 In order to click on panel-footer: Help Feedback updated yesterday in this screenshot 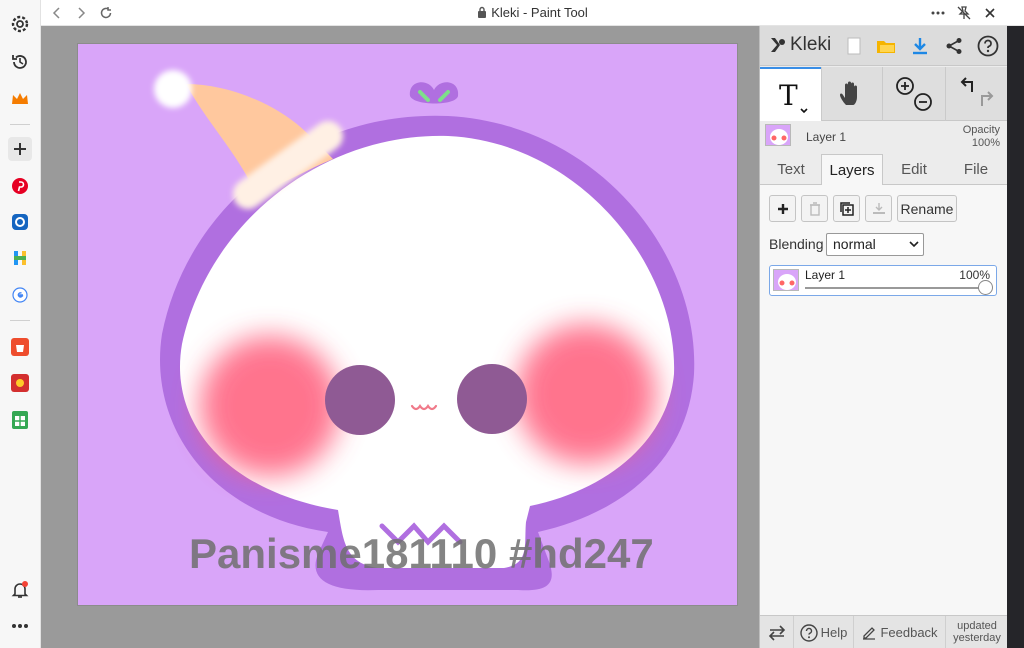, I will do `click(884, 631)`.